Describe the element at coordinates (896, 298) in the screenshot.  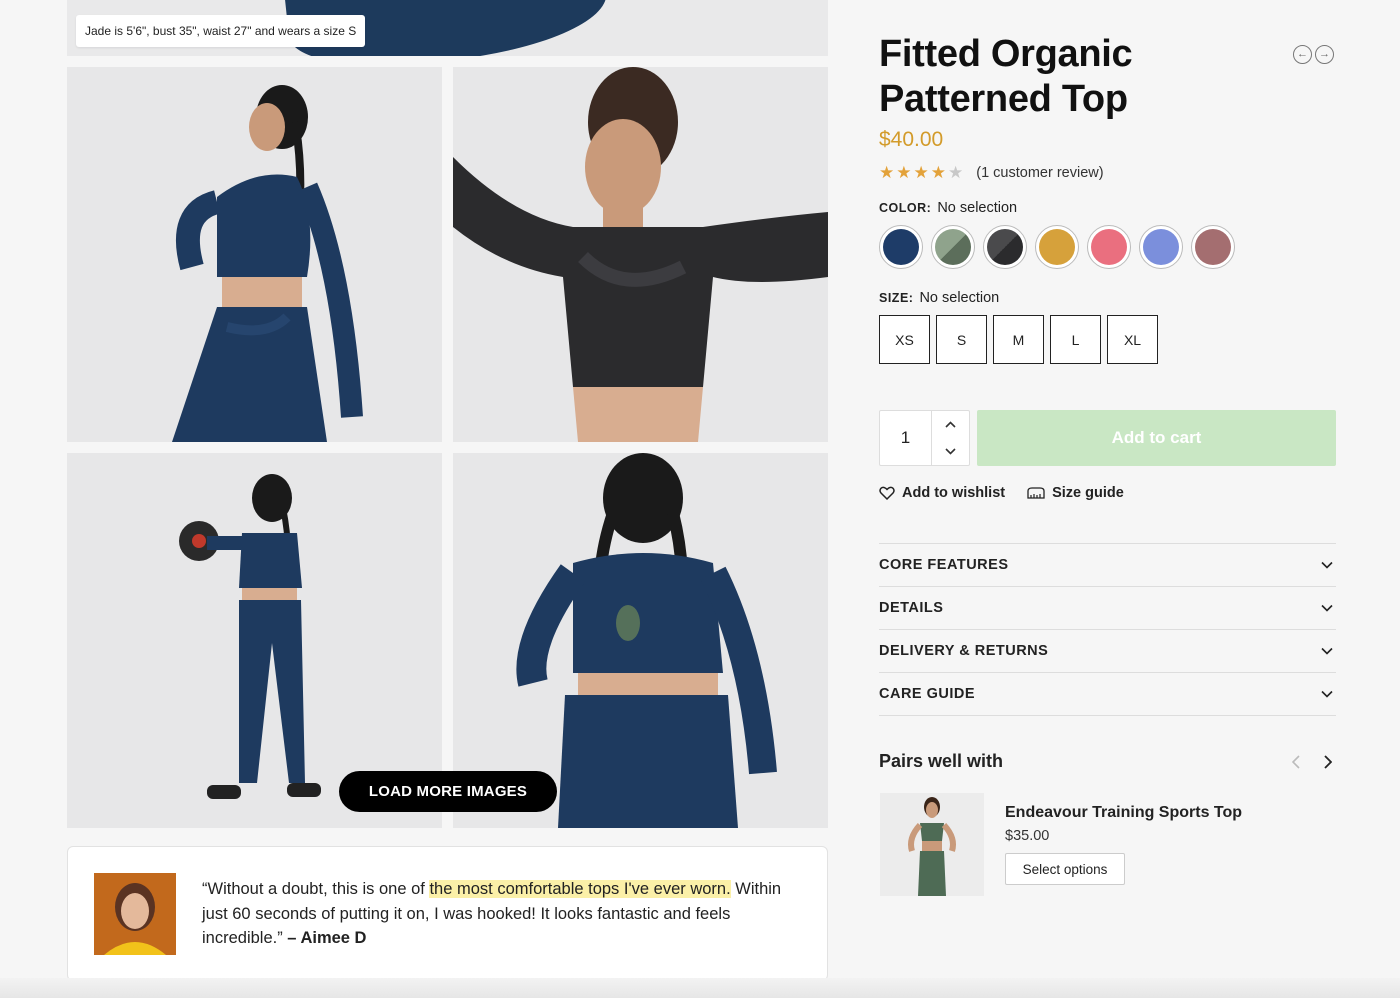
I see `size-label: SIZE:` at that location.